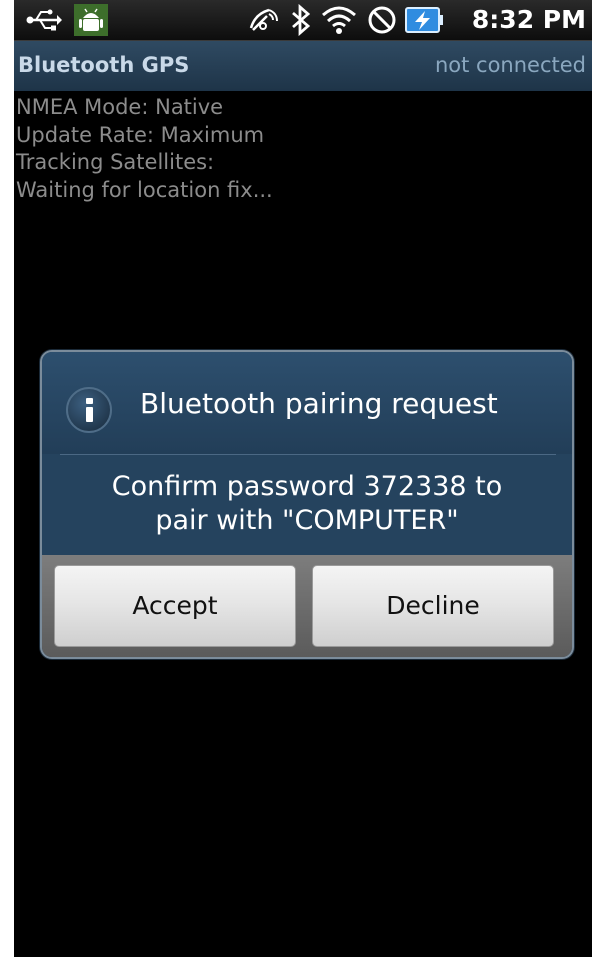  What do you see at coordinates (382, 20) in the screenshot?
I see `do-not-disturb-icon` at bounding box center [382, 20].